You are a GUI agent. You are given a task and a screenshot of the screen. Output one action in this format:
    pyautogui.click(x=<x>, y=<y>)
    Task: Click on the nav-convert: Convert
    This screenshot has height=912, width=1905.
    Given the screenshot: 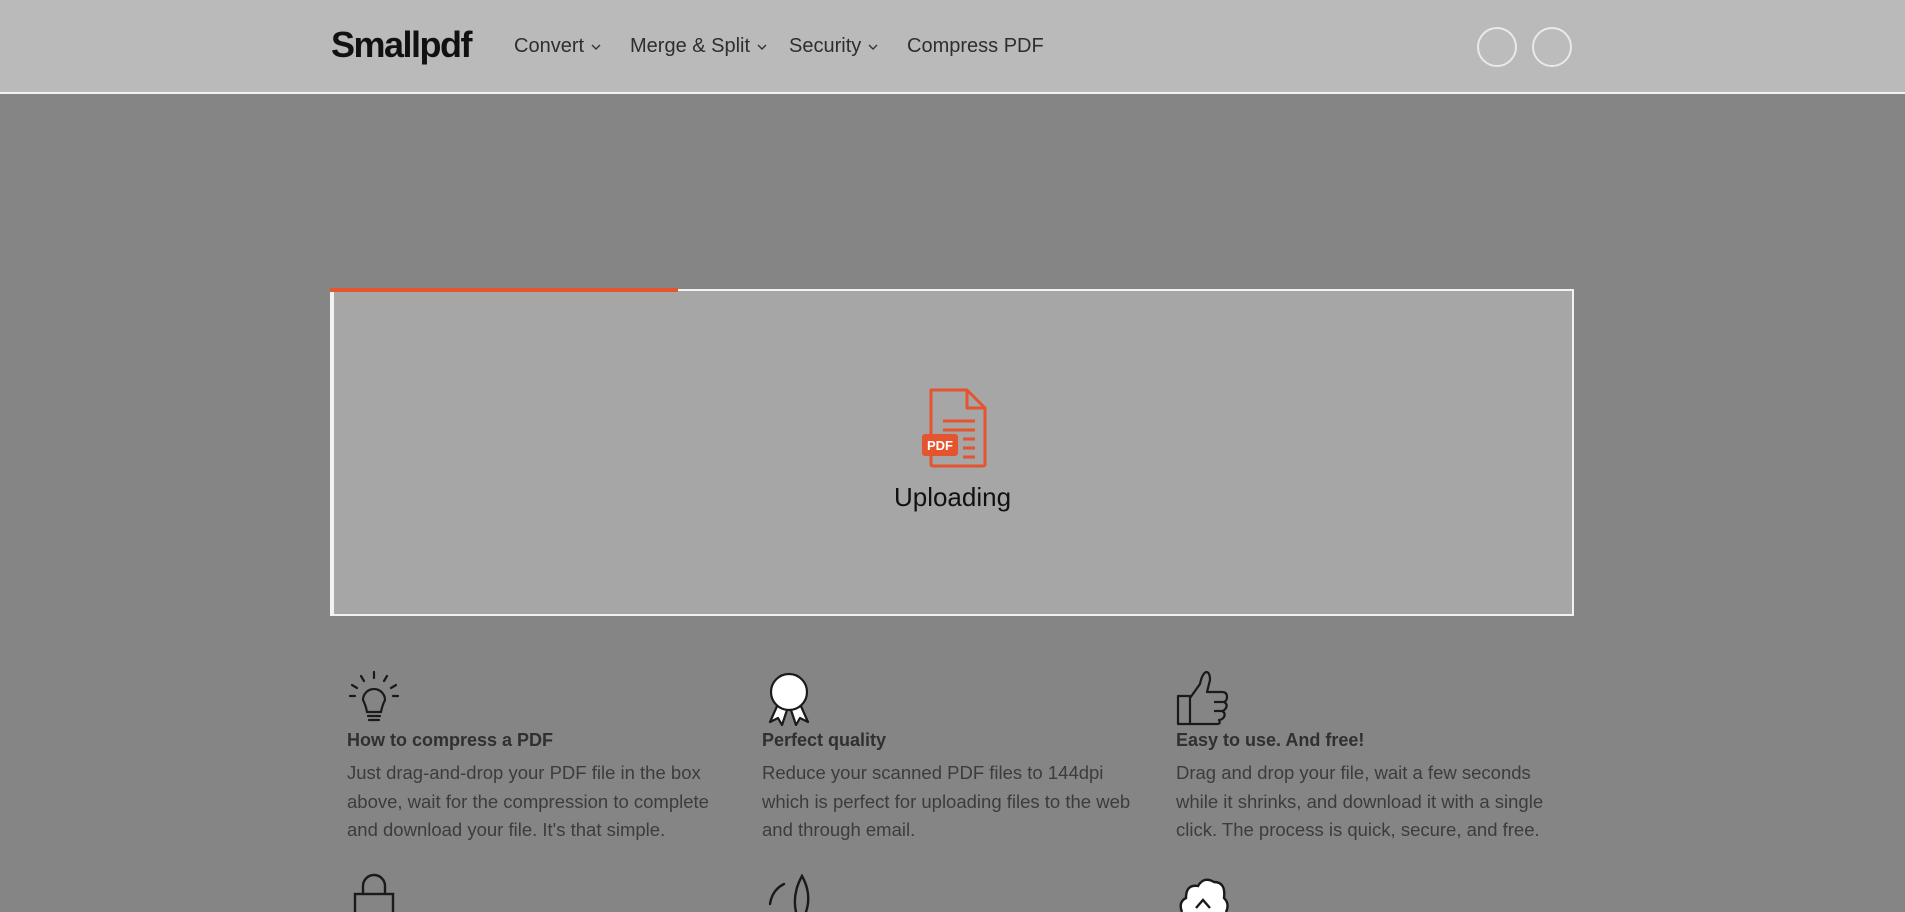 What is the action you would take?
    pyautogui.click(x=558, y=46)
    